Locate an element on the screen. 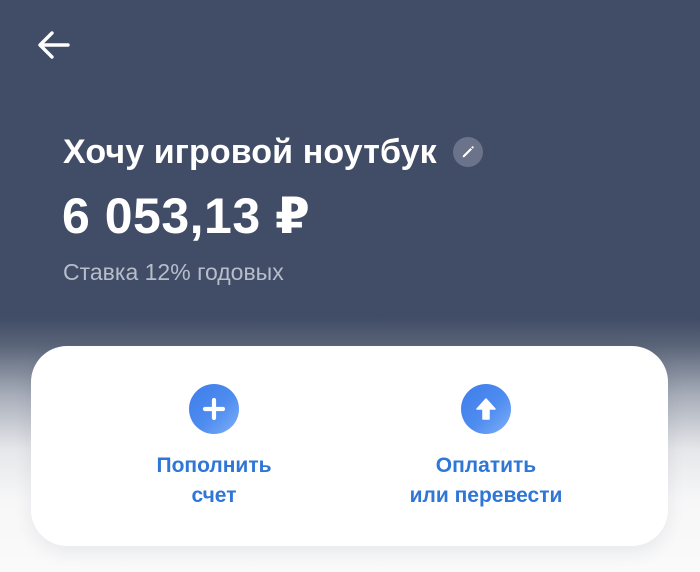 This screenshot has width=700, height=572. pay-label-line2: или перевести is located at coordinates (486, 495).